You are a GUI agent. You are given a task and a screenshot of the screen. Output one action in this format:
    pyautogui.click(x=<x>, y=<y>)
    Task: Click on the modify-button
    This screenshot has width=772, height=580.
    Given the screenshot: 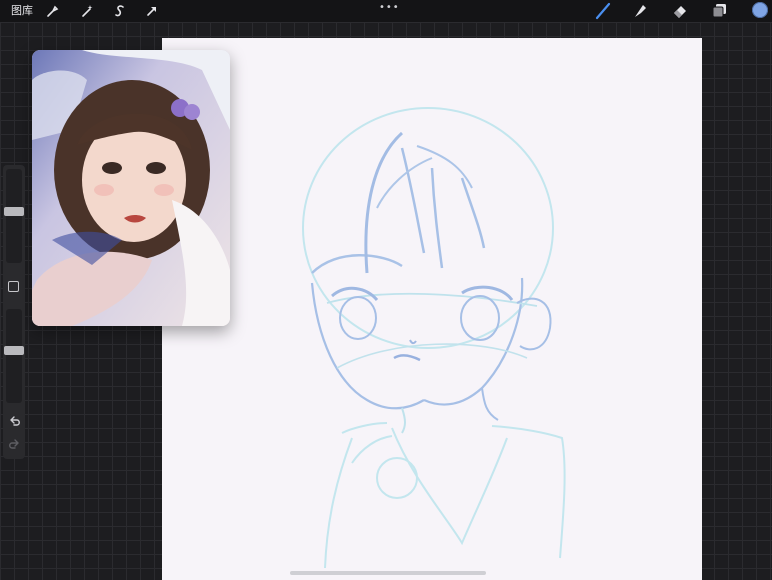 What is the action you would take?
    pyautogui.click(x=13, y=286)
    